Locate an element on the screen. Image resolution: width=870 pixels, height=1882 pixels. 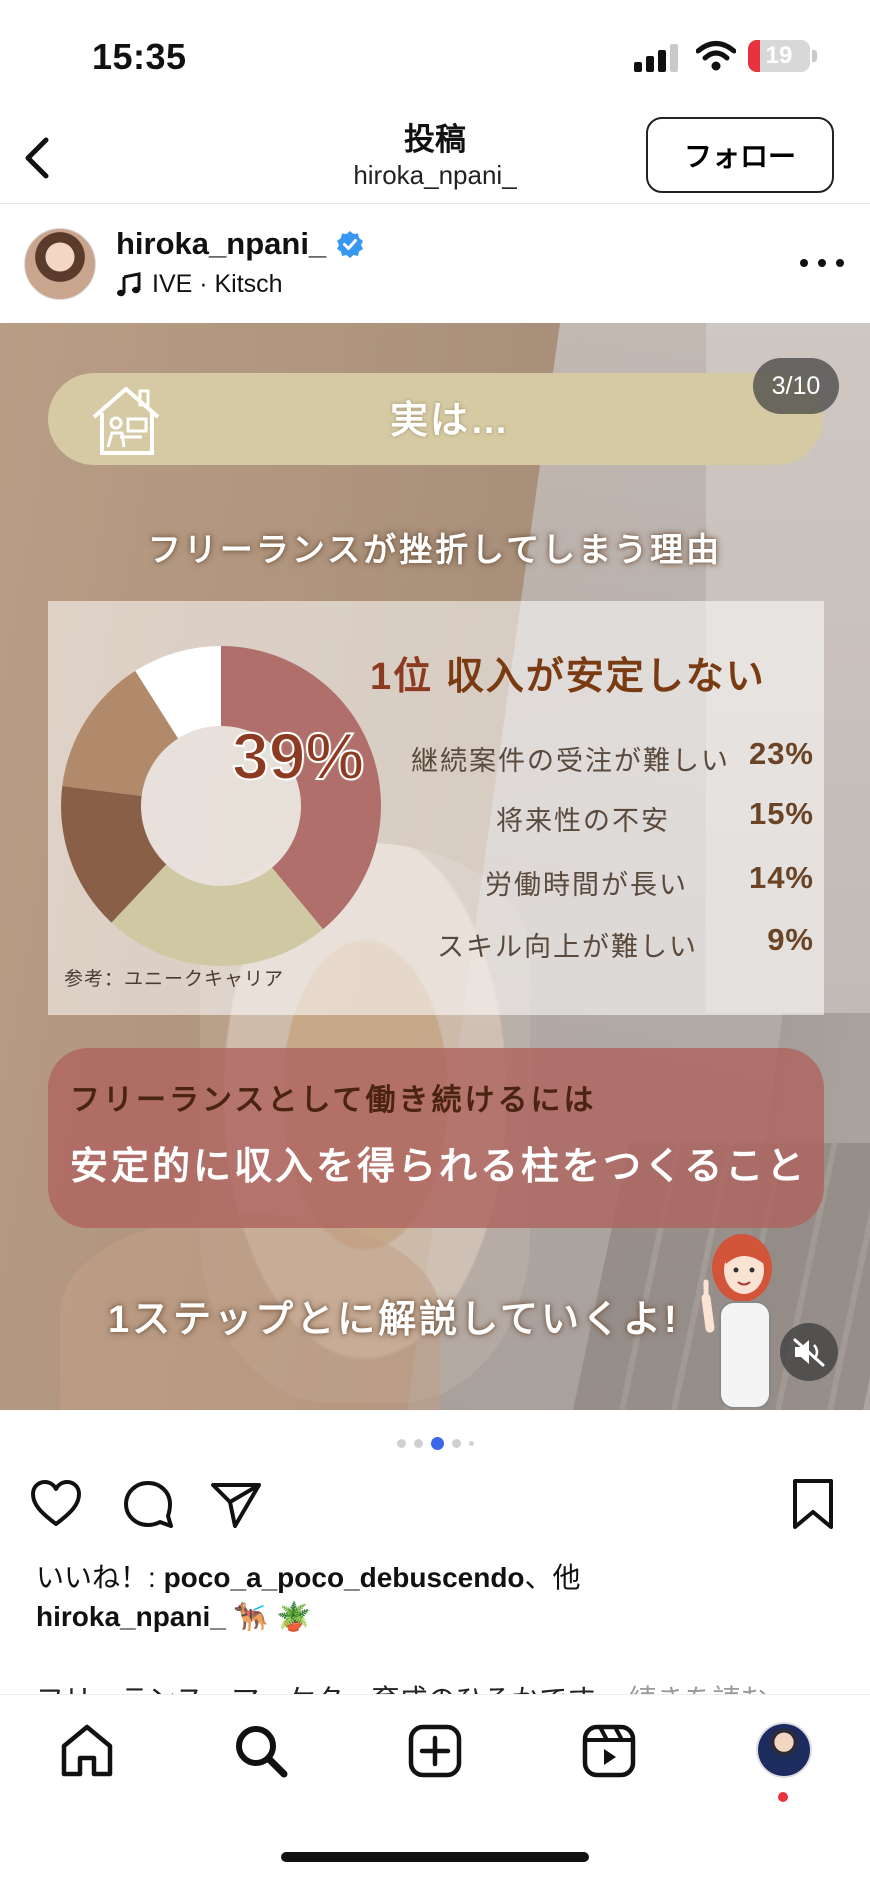
reason-label: 将来性の不安 is located at coordinates (583, 821).